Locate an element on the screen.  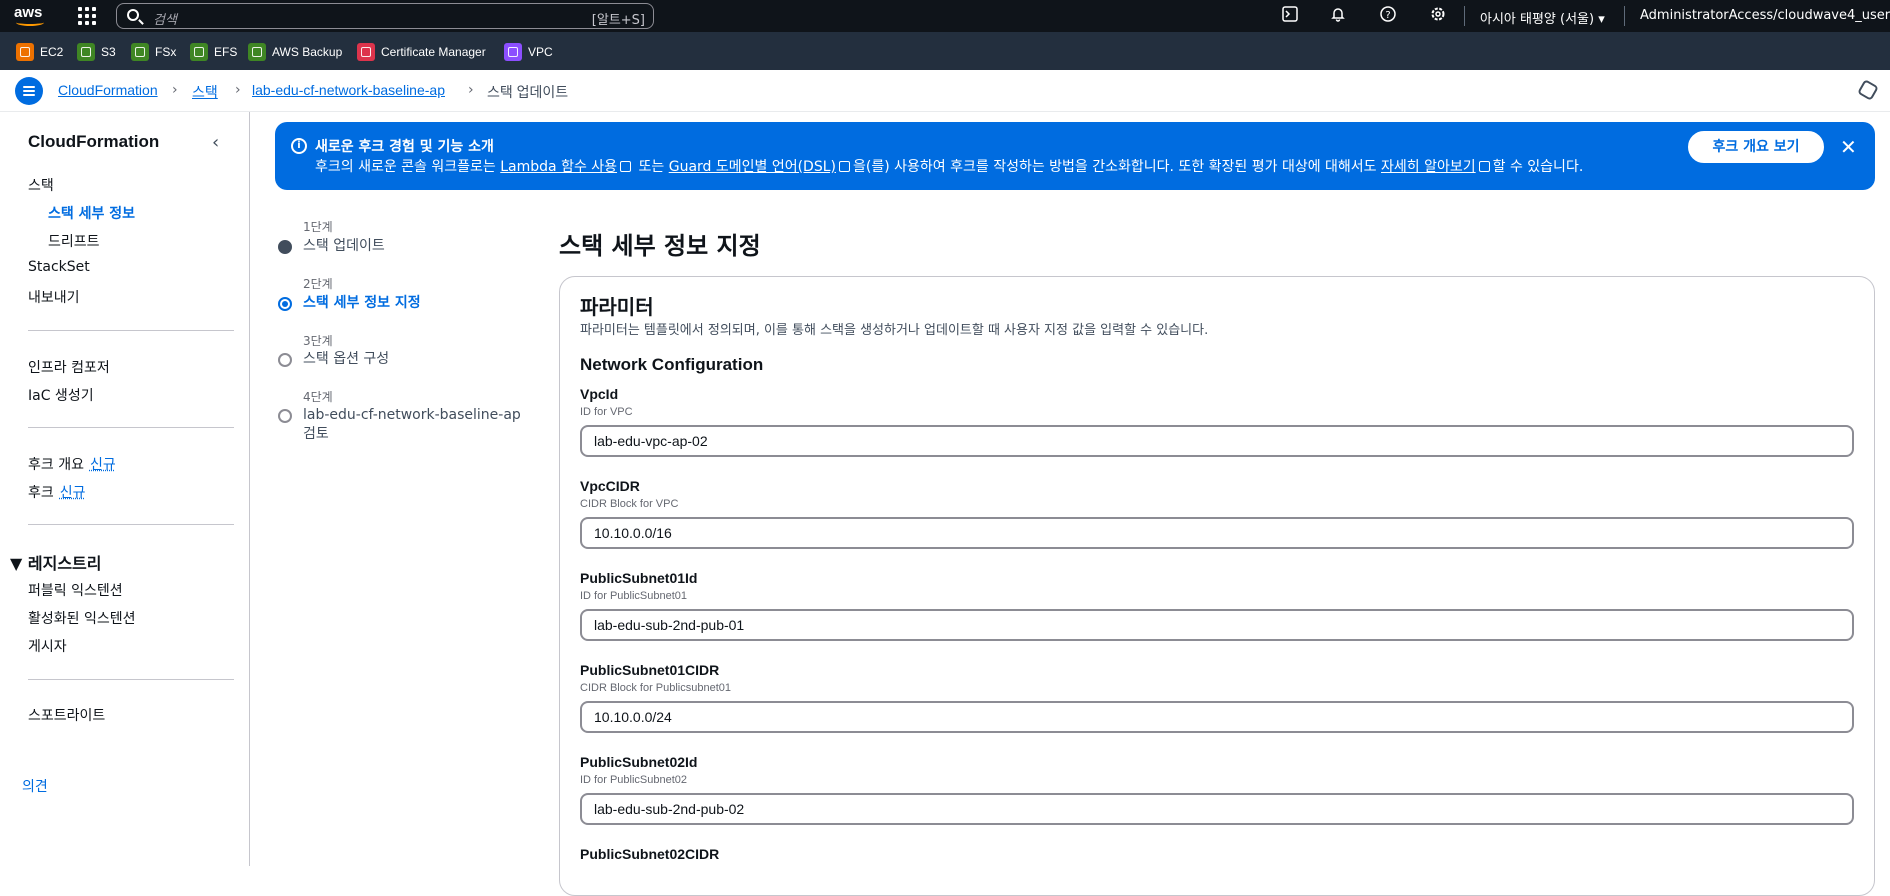
field-label-publicsubnet01cidr: PublicSubnet01CIDR is located at coordinates (650, 670).